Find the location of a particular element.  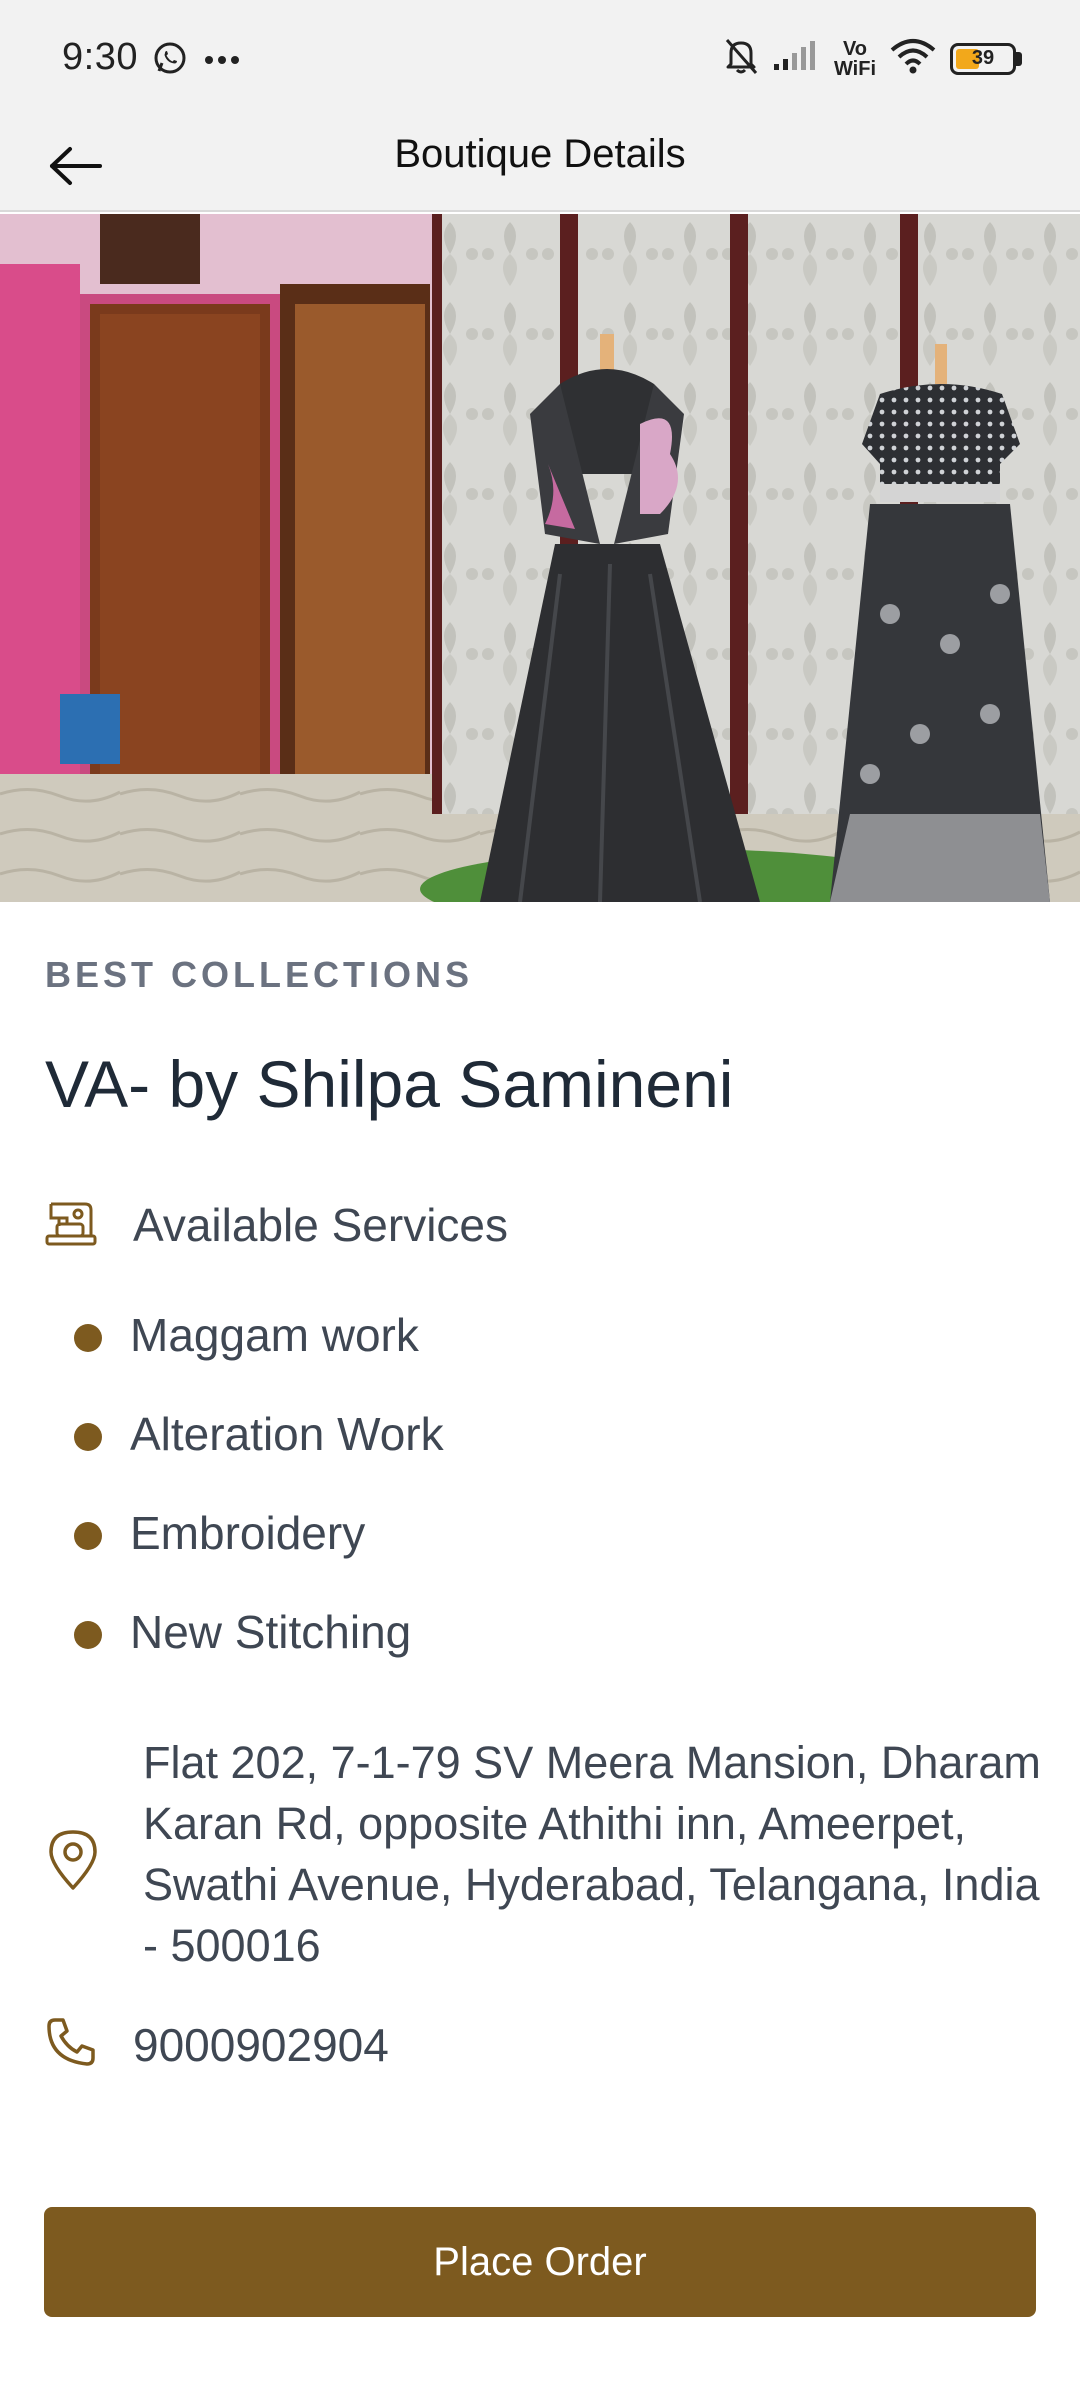

more-notifications-icon is located at coordinates (222, 61).